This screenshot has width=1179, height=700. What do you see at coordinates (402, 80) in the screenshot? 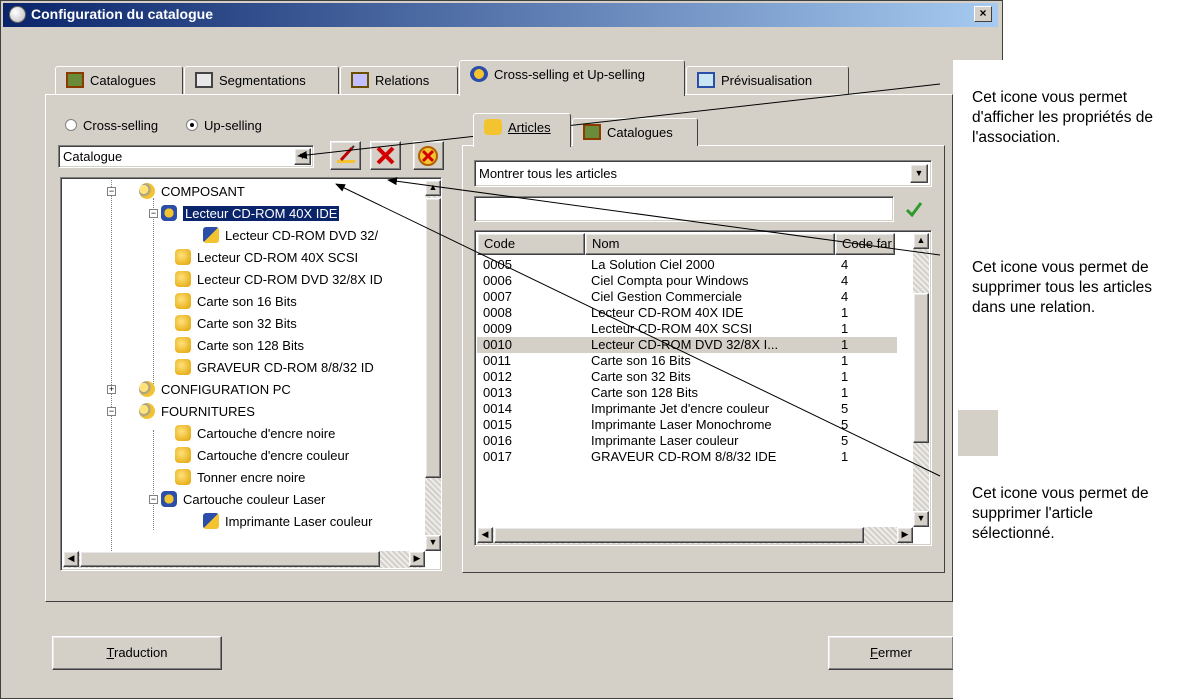
I see `tab-label: Relations` at bounding box center [402, 80].